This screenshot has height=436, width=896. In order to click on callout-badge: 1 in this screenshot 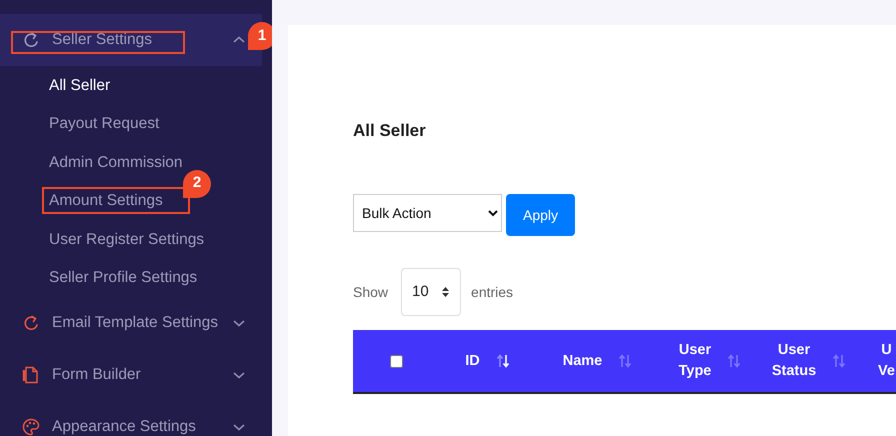, I will do `click(260, 36)`.